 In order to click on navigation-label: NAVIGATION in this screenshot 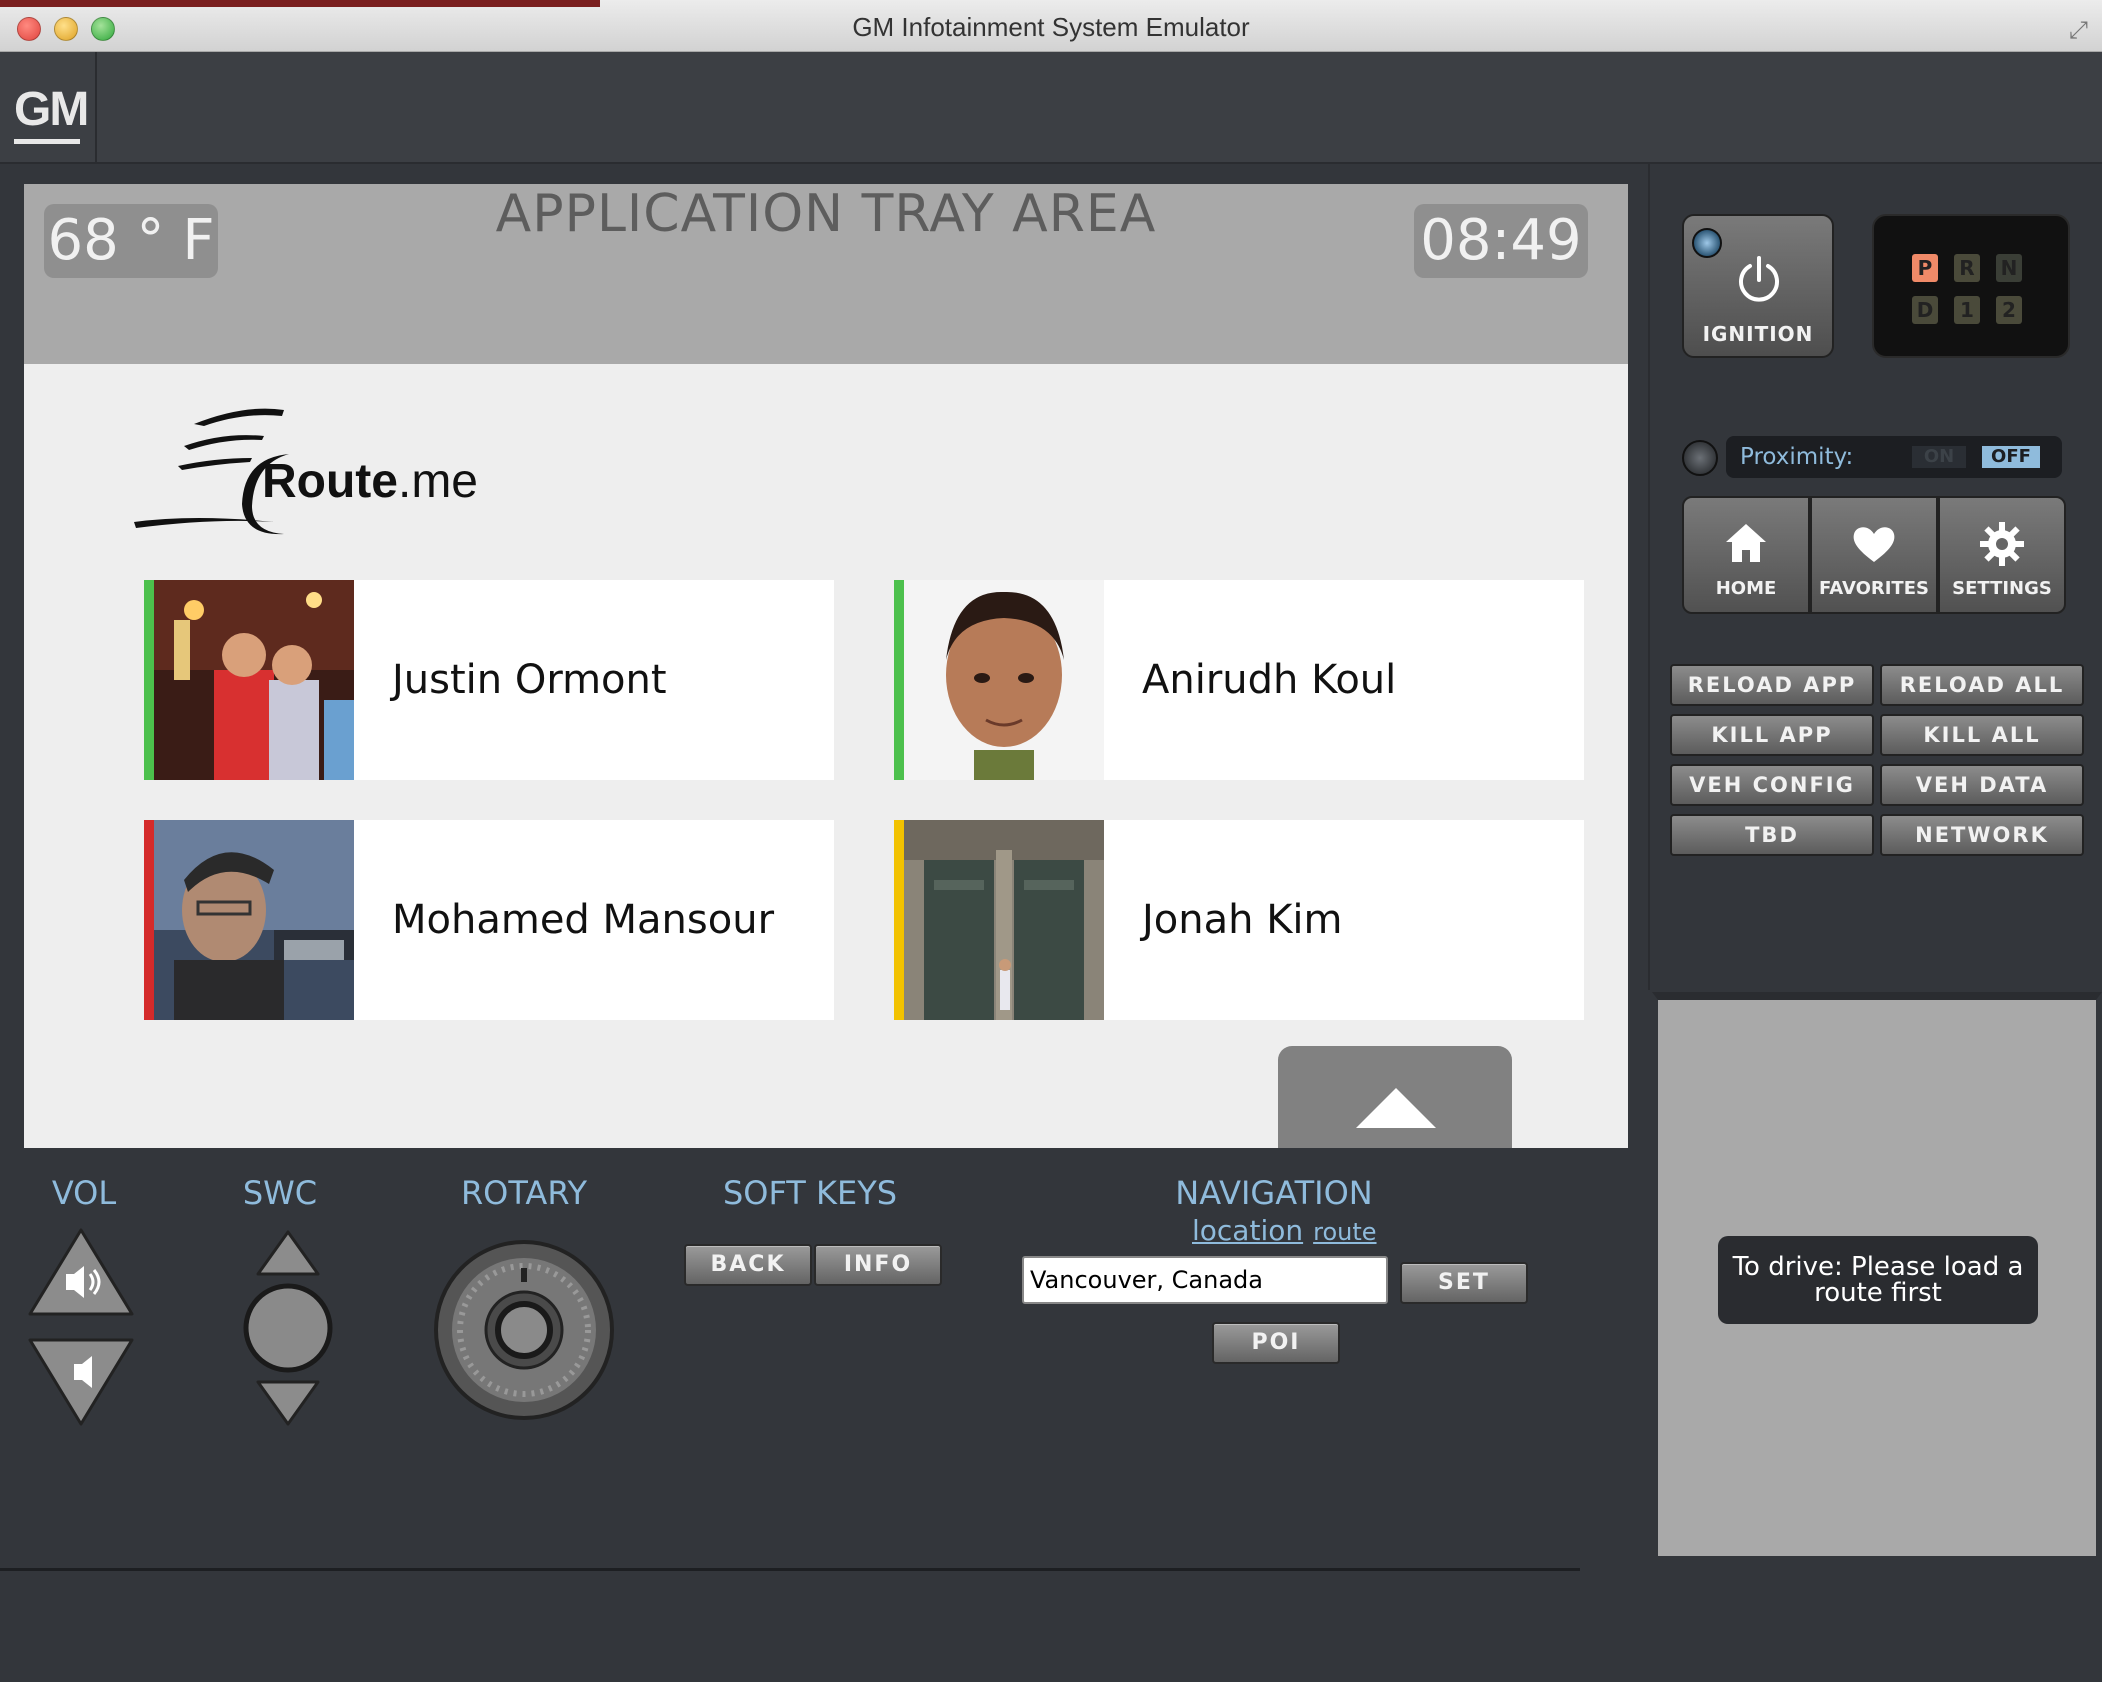, I will do `click(1274, 1193)`.